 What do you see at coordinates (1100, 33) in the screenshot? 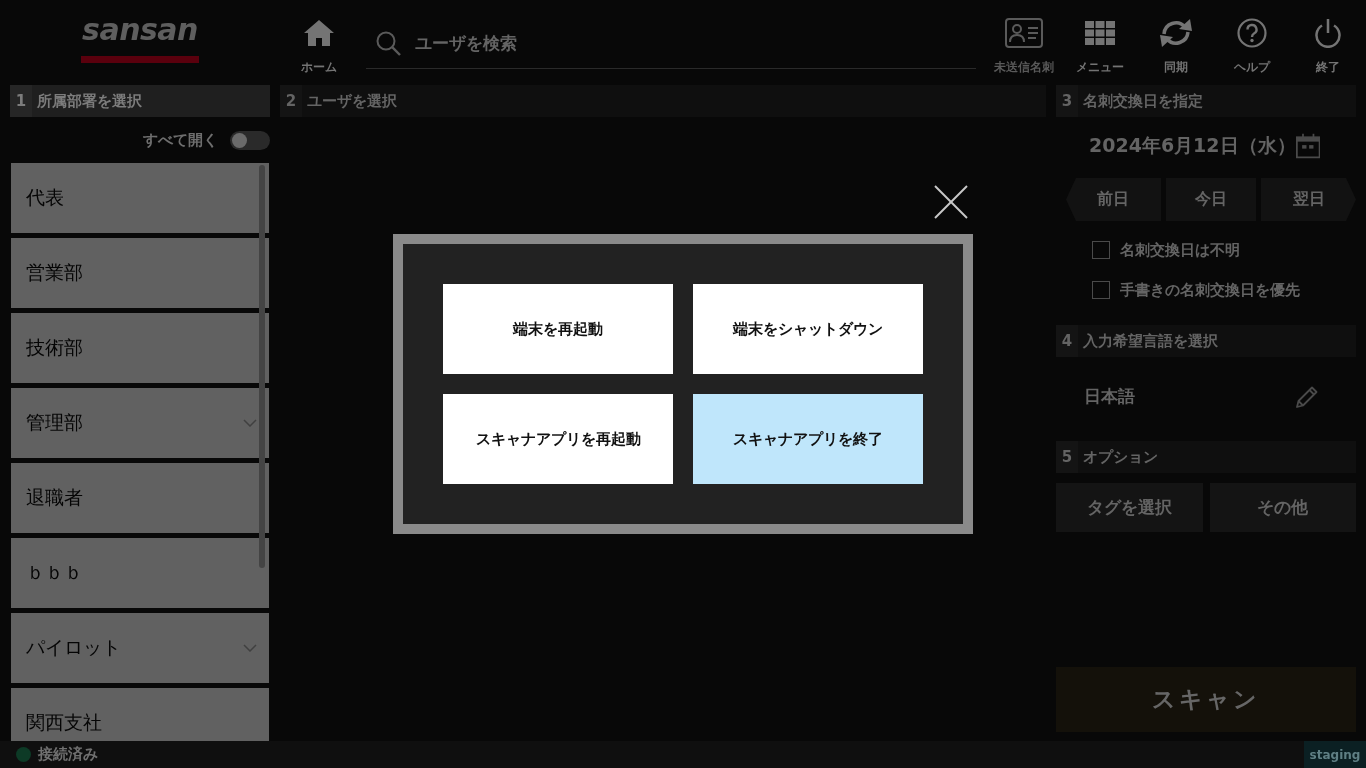
I see `grid-icon` at bounding box center [1100, 33].